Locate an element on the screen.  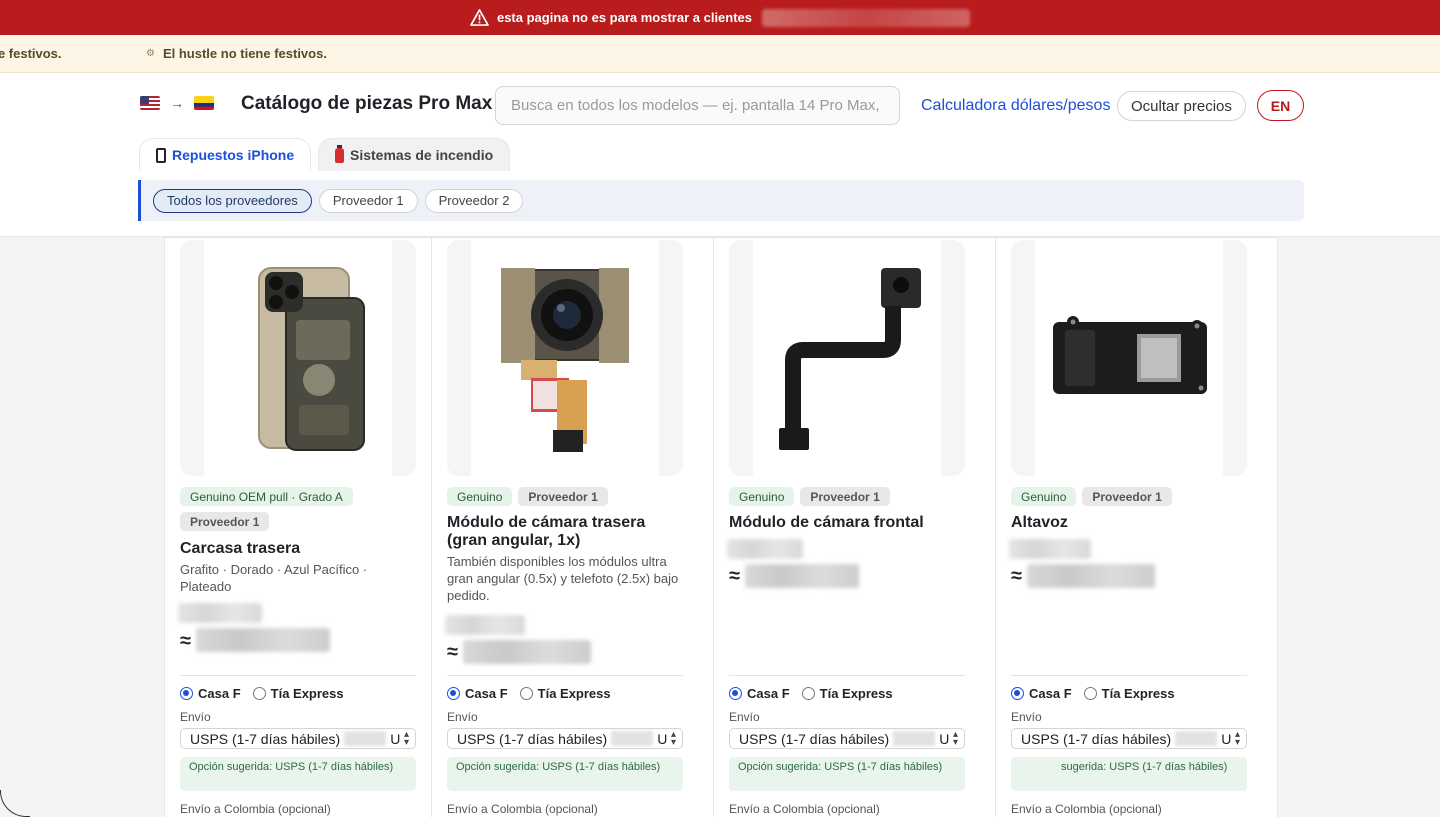
suggested-option: Opción sugerida: USPS (1-7 días hábiles) is located at coordinates (298, 774).